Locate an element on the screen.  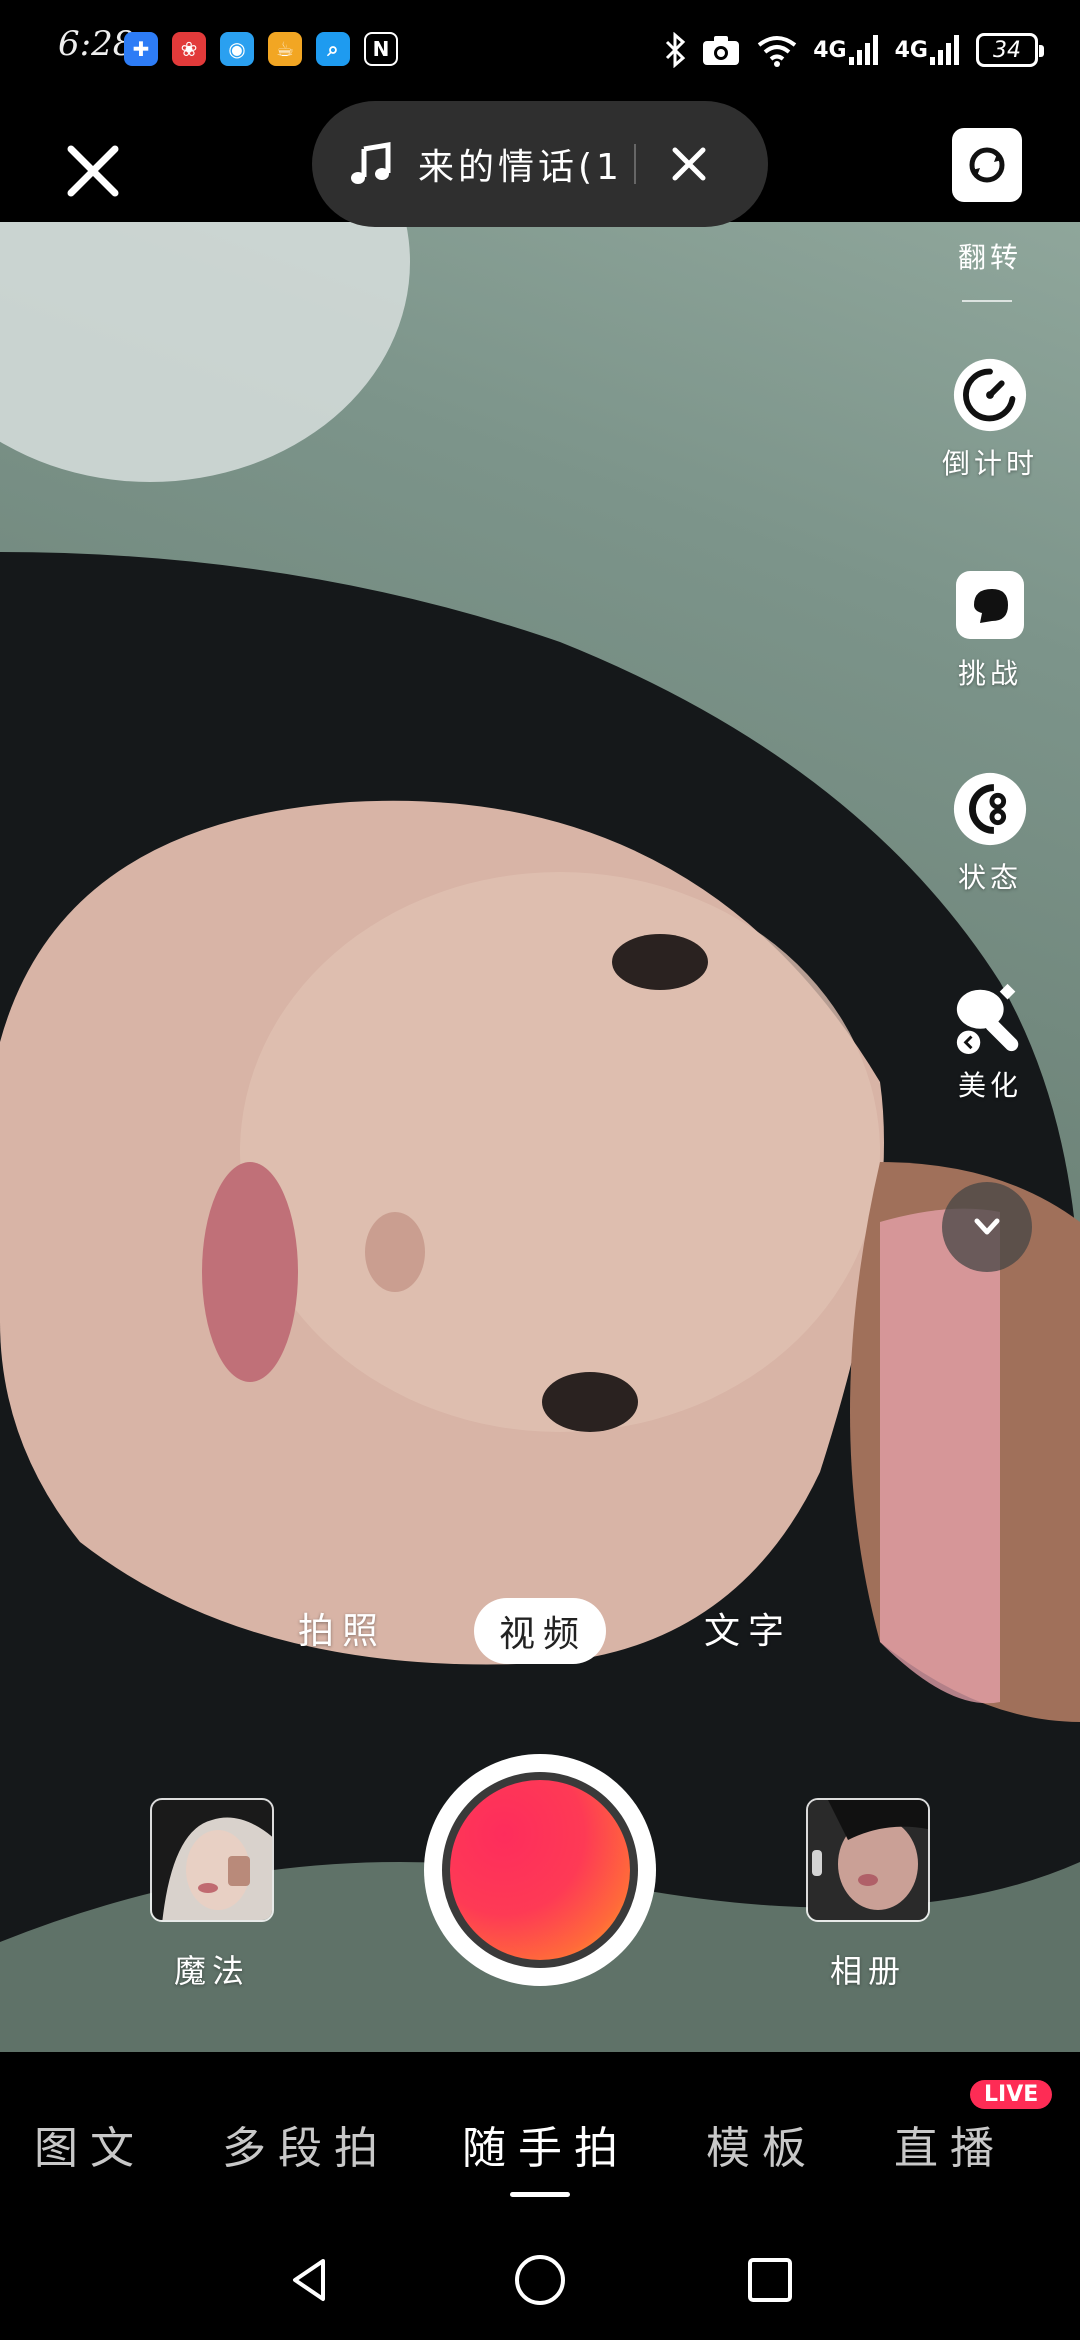
timer-button is located at coordinates (990, 395).